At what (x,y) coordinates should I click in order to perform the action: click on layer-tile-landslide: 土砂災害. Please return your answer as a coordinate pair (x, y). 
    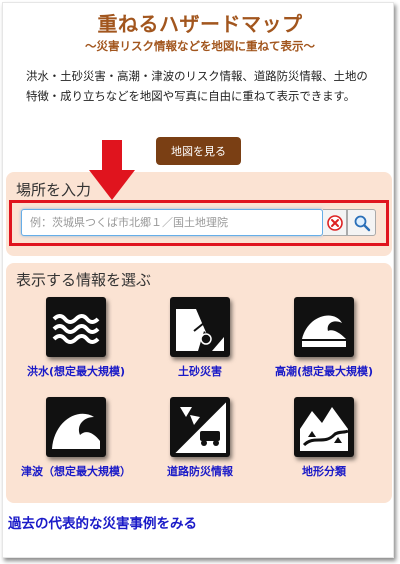
    Looking at the image, I should click on (200, 338).